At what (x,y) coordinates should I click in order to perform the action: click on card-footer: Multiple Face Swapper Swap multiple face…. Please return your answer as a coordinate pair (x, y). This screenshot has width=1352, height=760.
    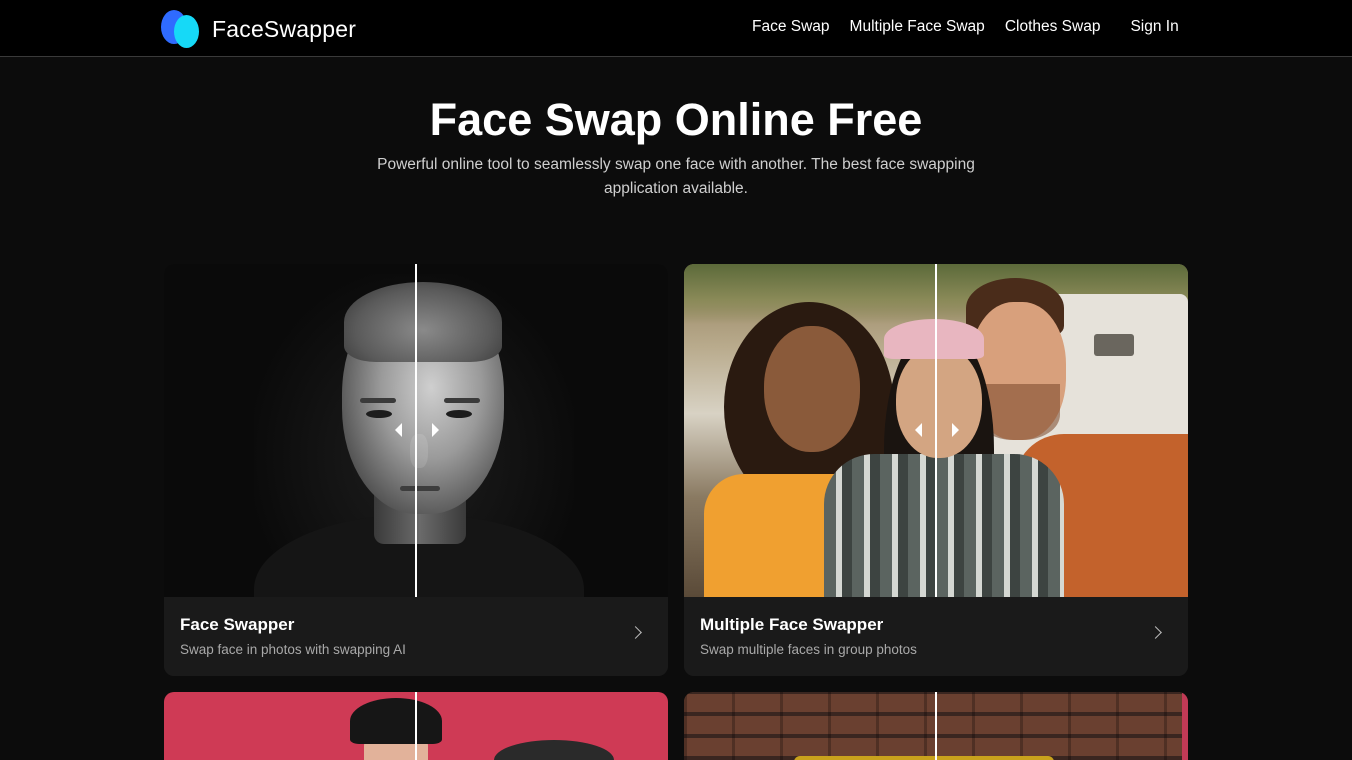
    Looking at the image, I should click on (936, 636).